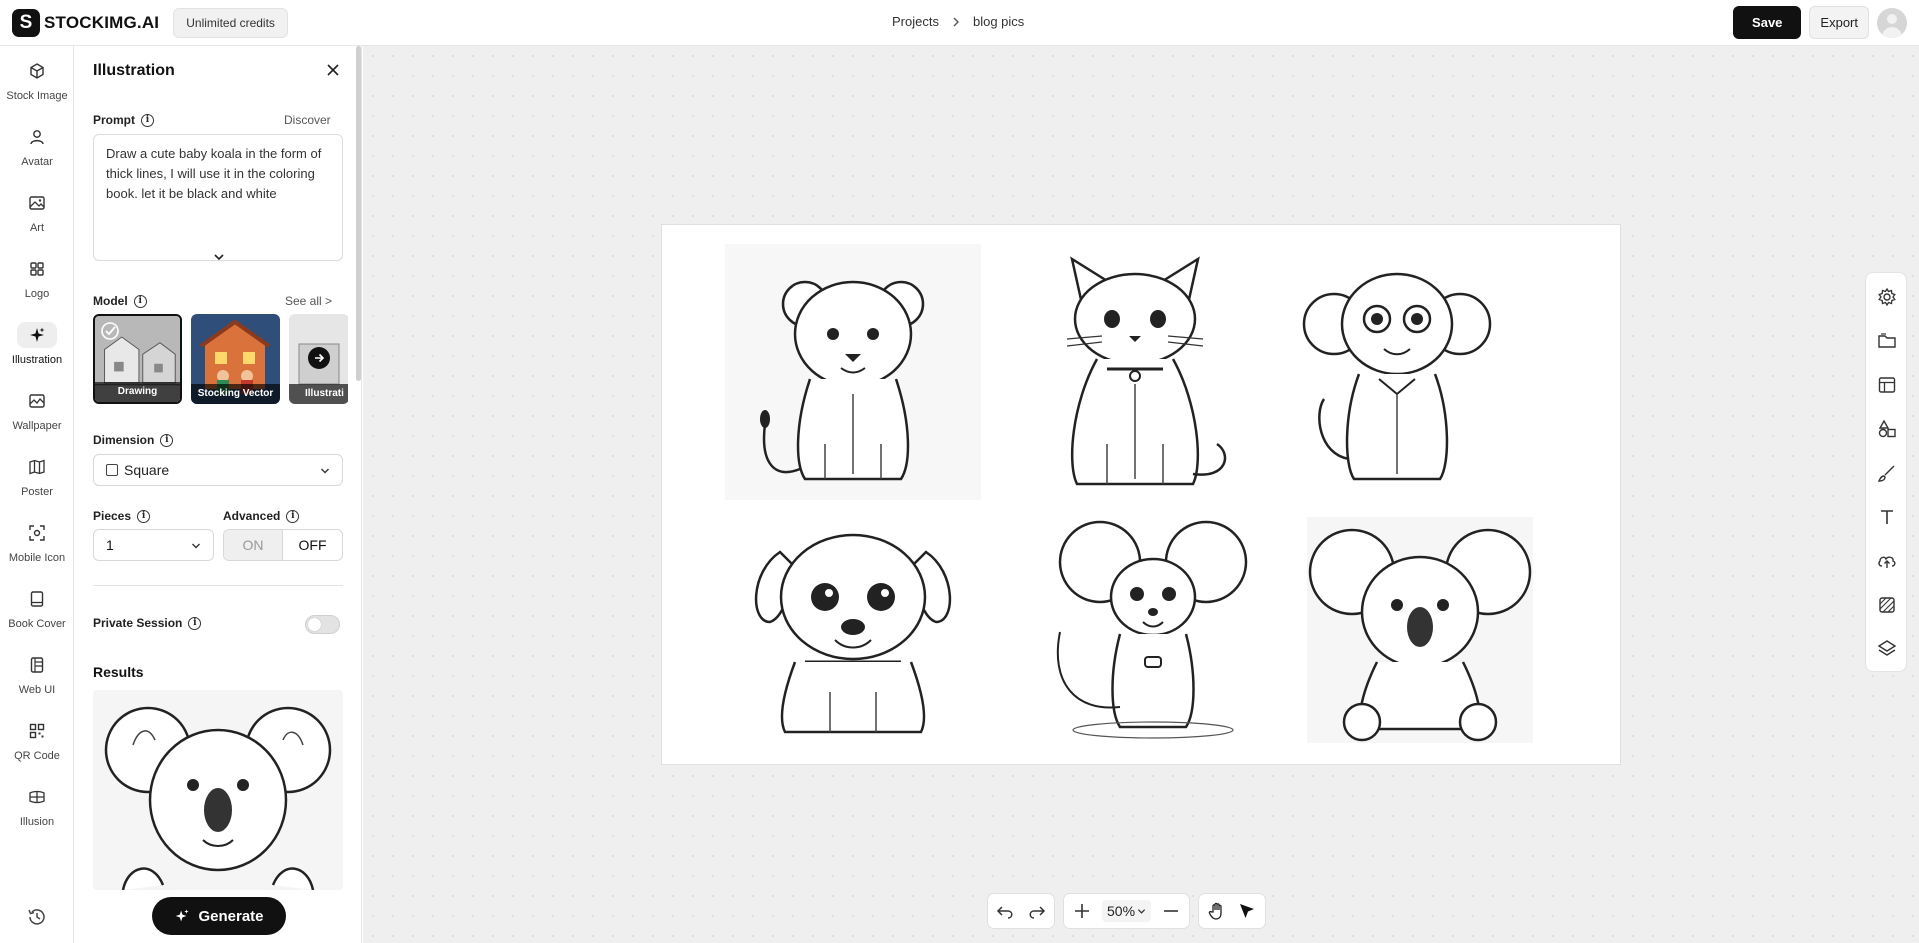  Describe the element at coordinates (1887, 473) in the screenshot. I see `brush-icon` at that location.